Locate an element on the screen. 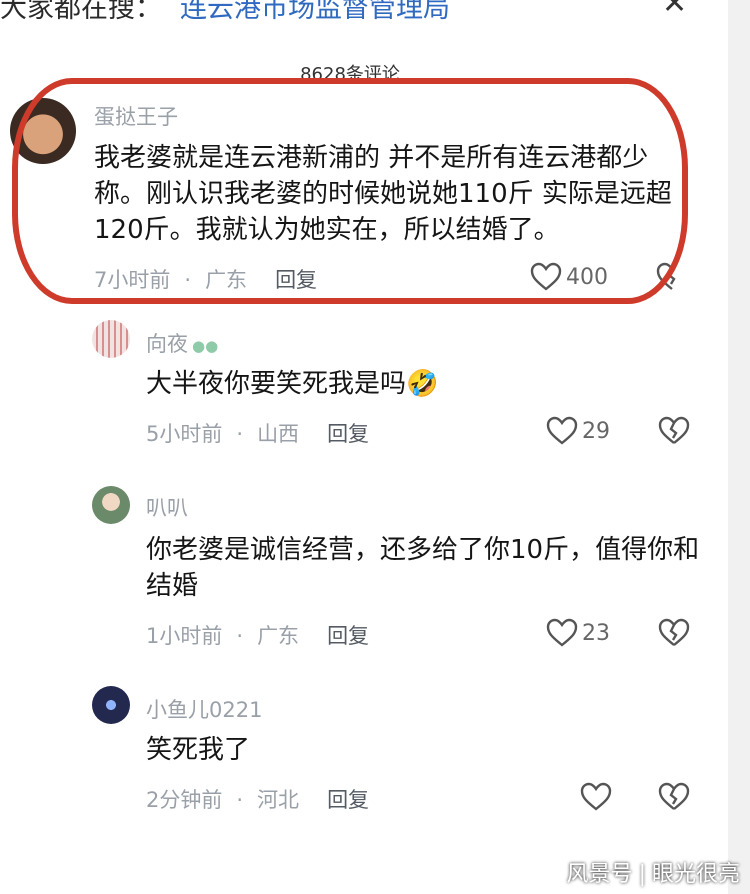 The height and width of the screenshot is (894, 750). search-hint-prefix: 大家都在搜： is located at coordinates (81, 12).